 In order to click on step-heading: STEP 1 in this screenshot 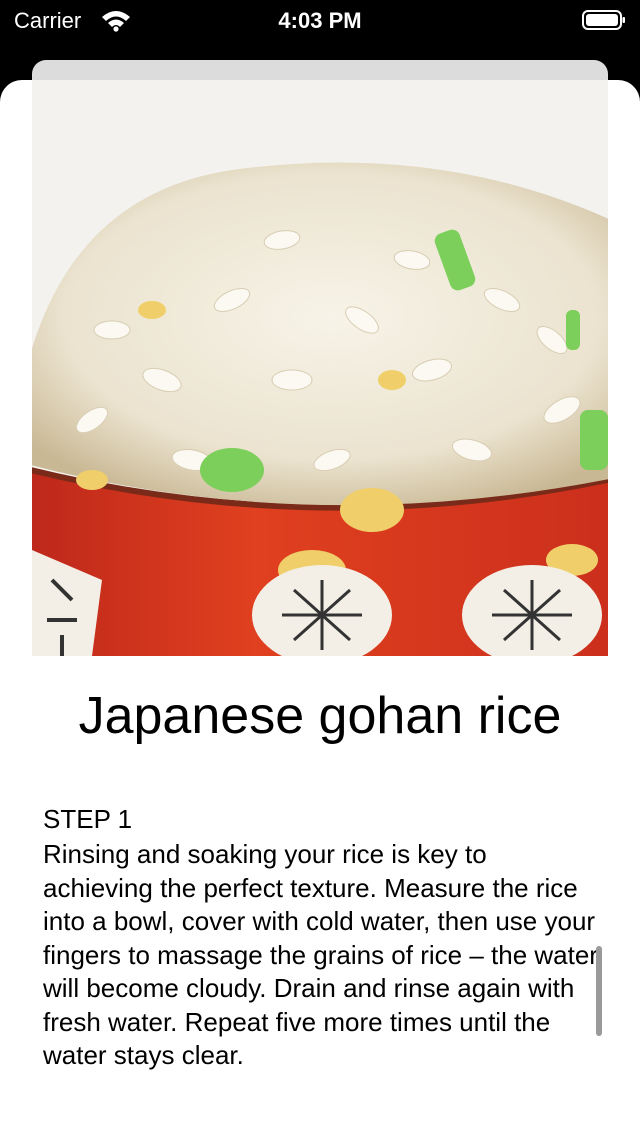, I will do `click(88, 819)`.